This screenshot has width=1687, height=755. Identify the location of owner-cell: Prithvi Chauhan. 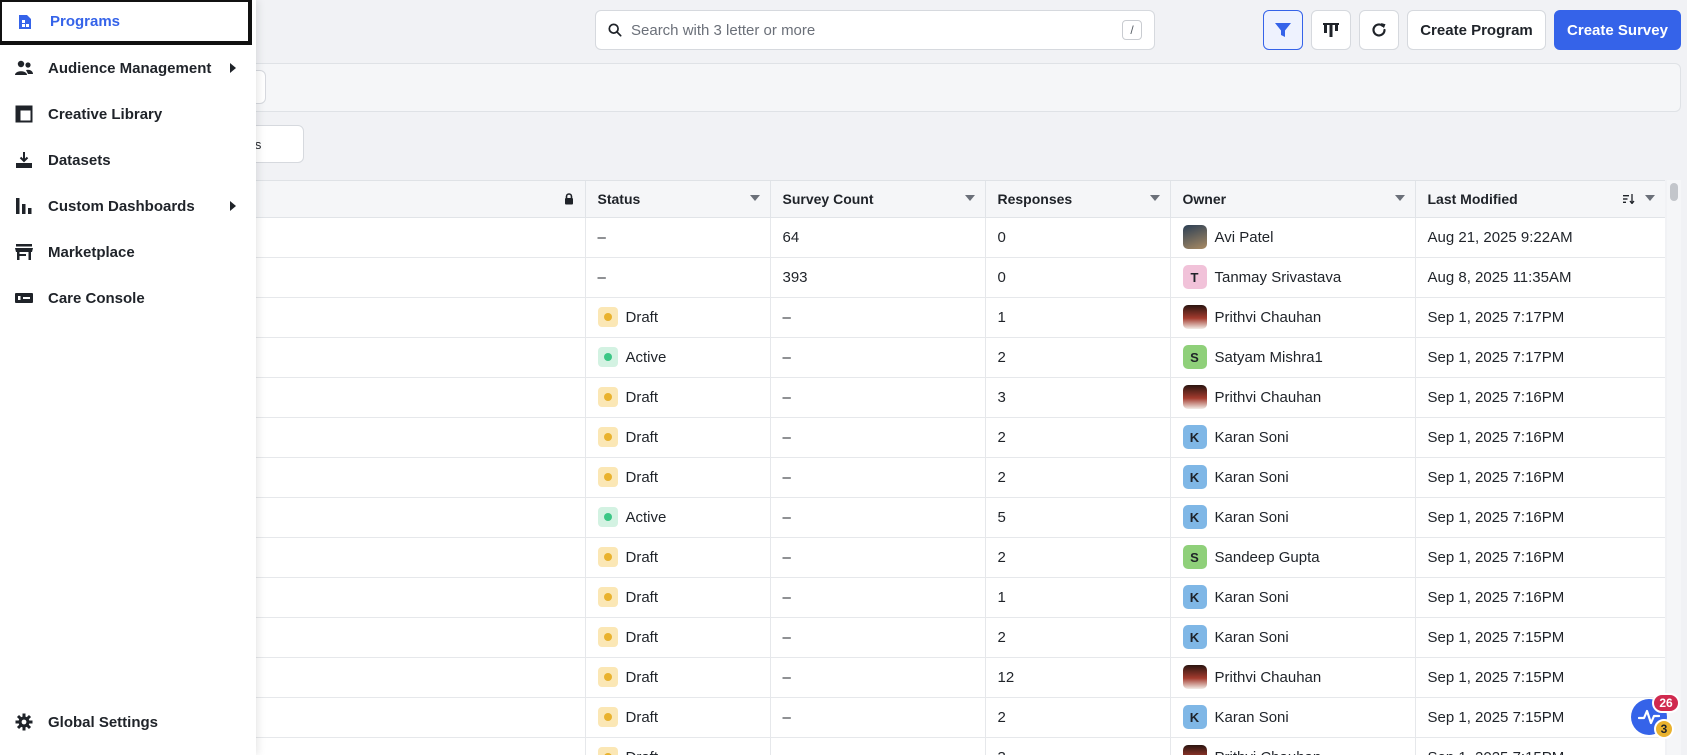
(1293, 397).